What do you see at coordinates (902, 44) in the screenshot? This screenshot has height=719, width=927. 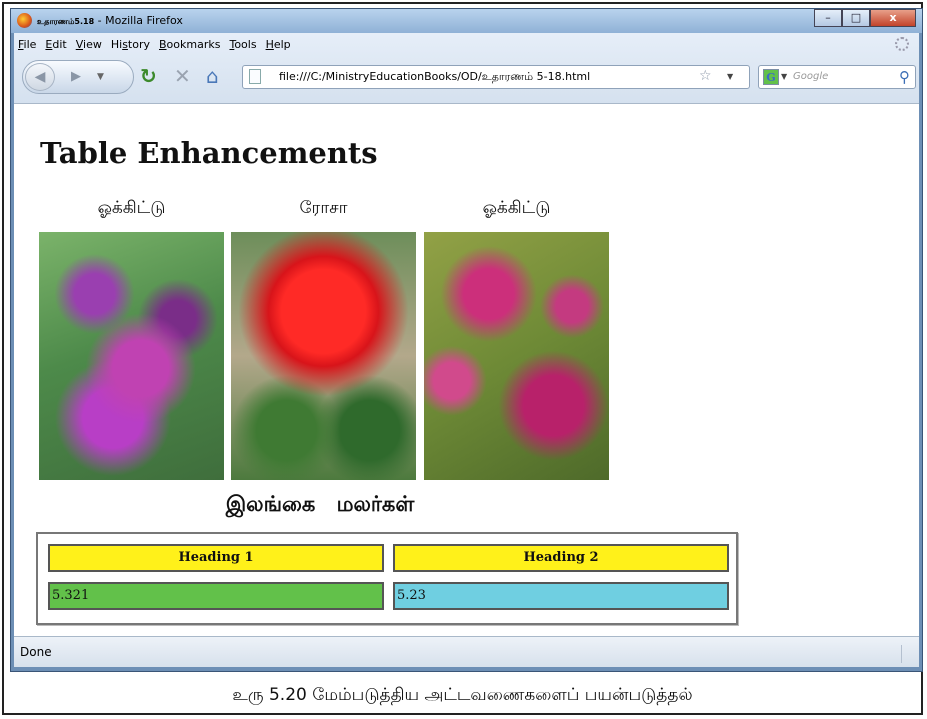 I see `throbber-icon` at bounding box center [902, 44].